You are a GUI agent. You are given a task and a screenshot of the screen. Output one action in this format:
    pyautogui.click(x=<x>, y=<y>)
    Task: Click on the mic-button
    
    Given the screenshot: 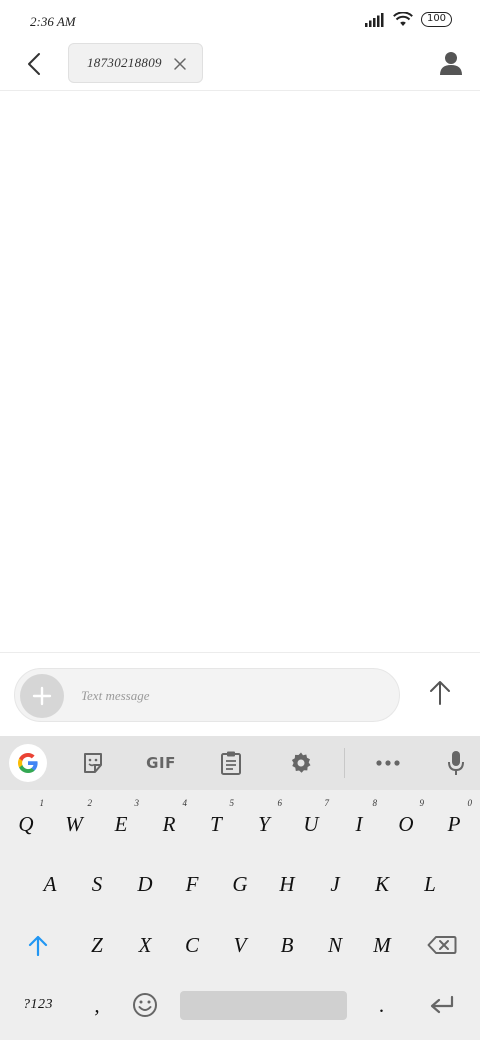 What is the action you would take?
    pyautogui.click(x=456, y=763)
    